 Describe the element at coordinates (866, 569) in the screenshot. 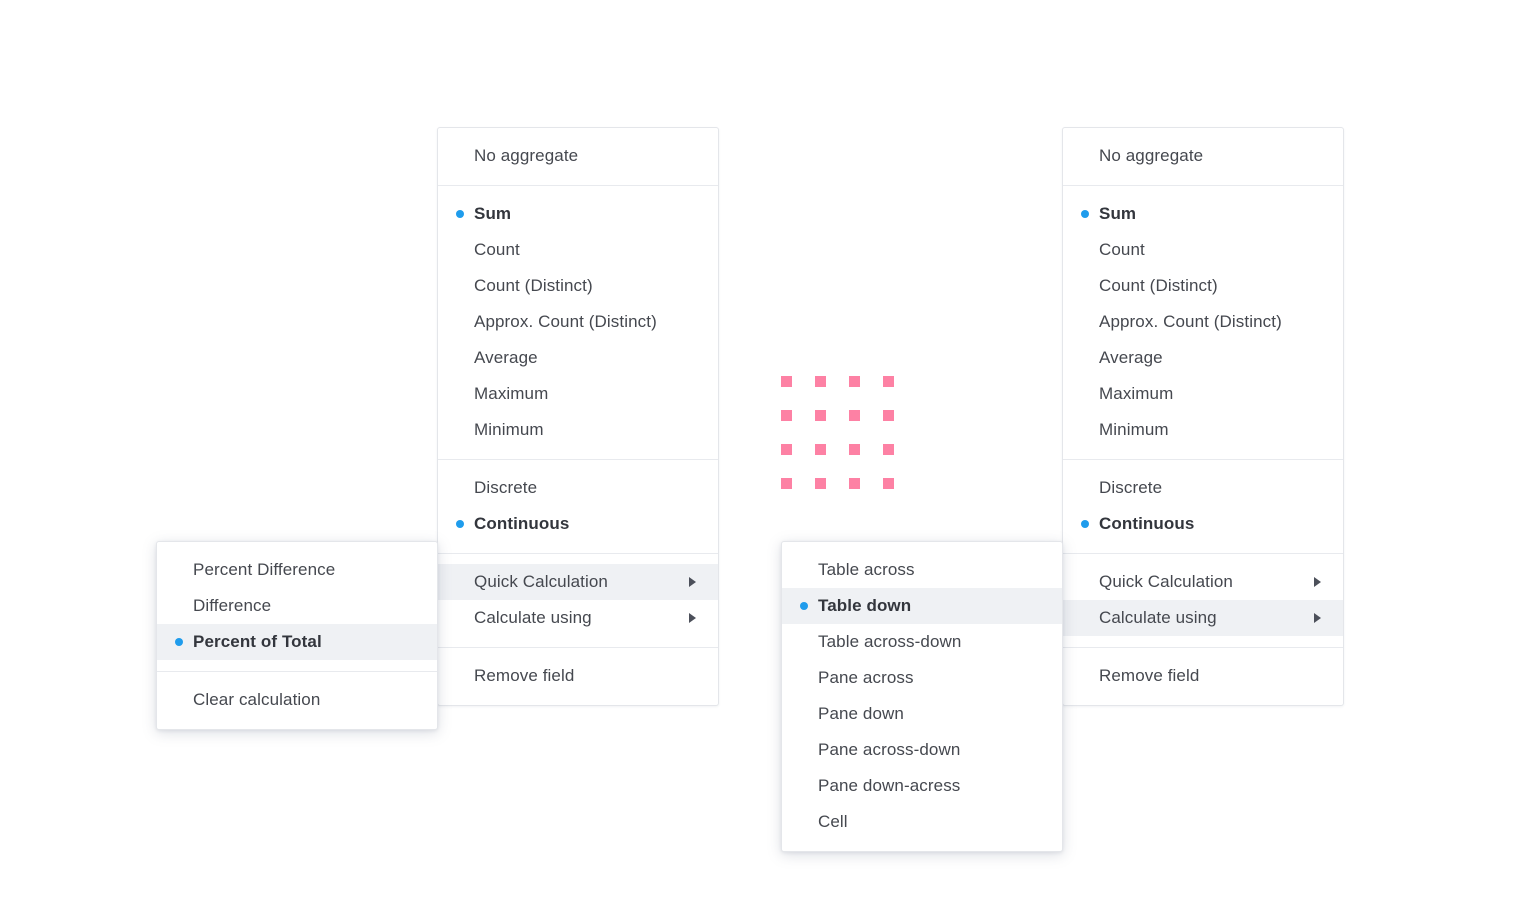

I see `menu-item-label: Table across` at that location.